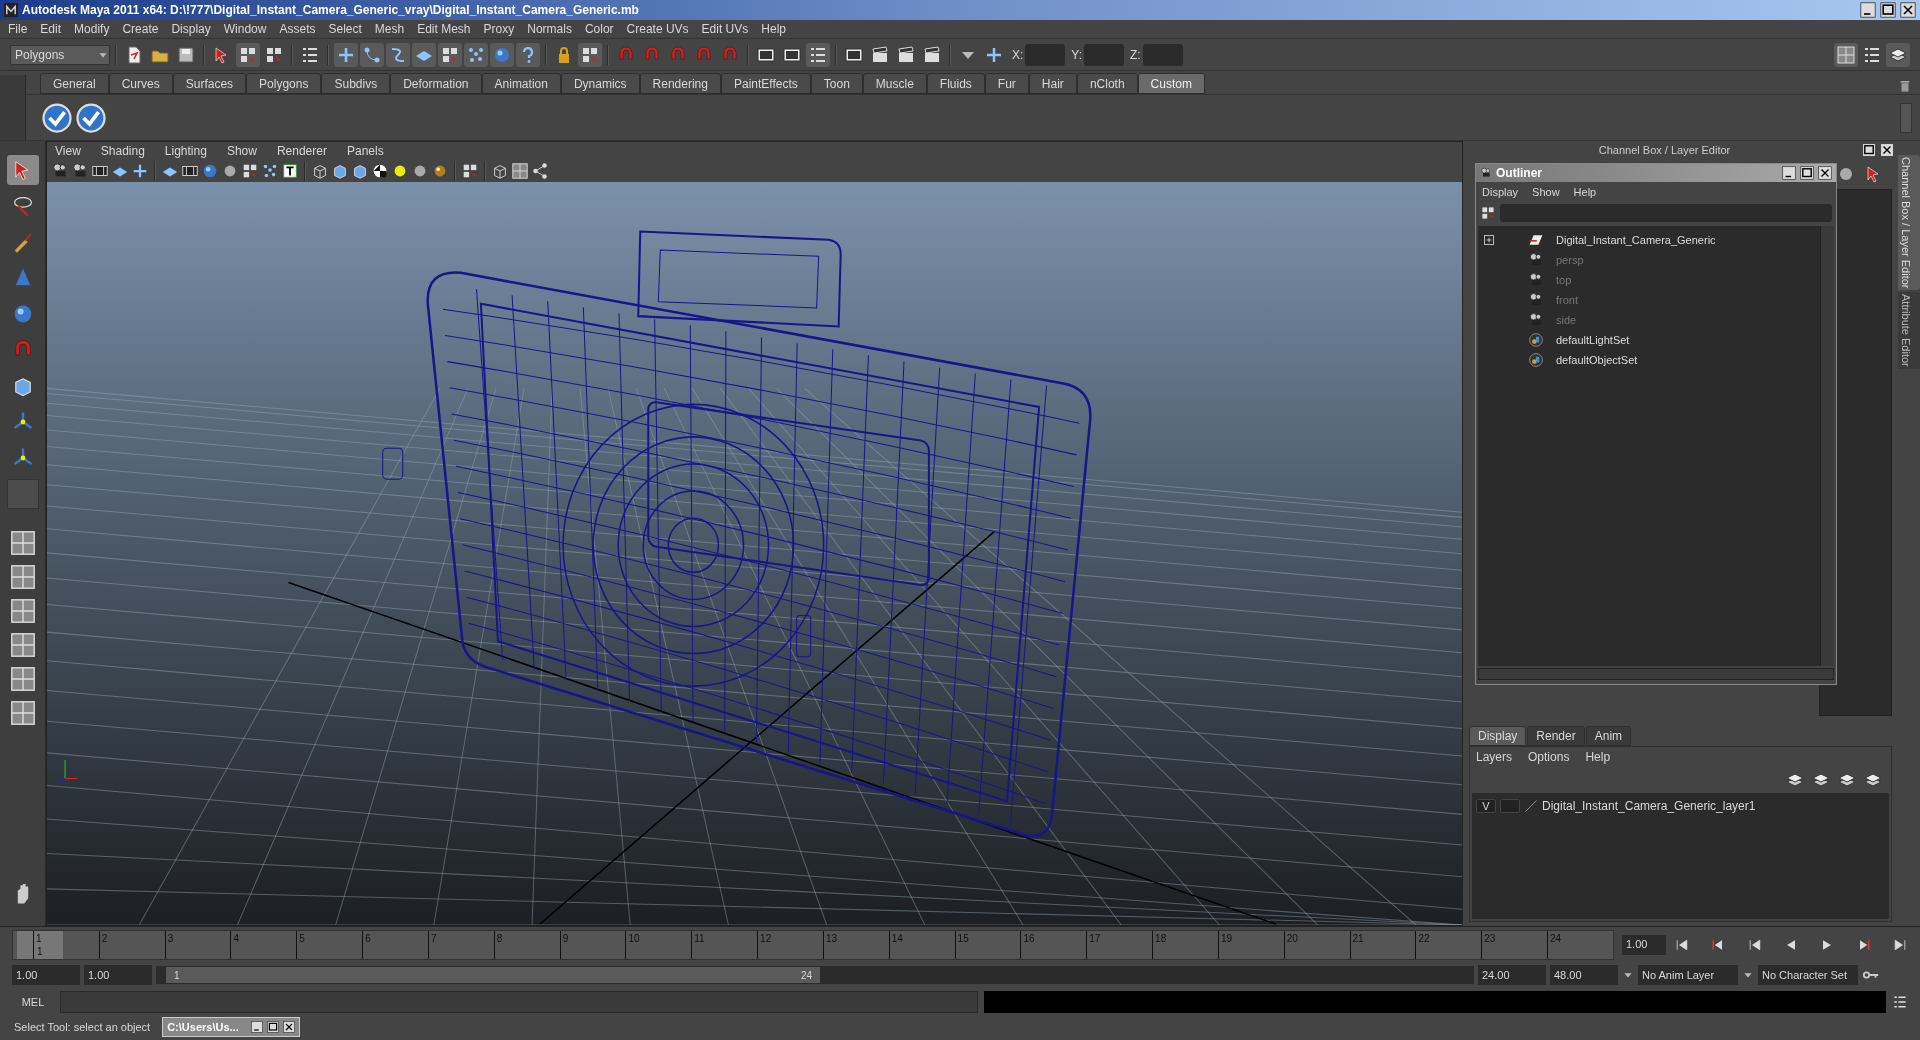 The image size is (1920, 1040). I want to click on text-icon, so click(290, 171).